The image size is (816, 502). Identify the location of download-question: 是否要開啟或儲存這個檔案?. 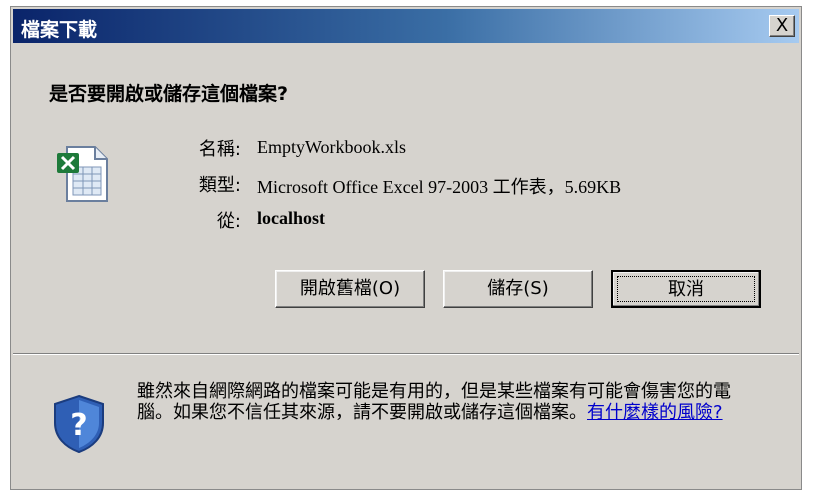
(169, 94).